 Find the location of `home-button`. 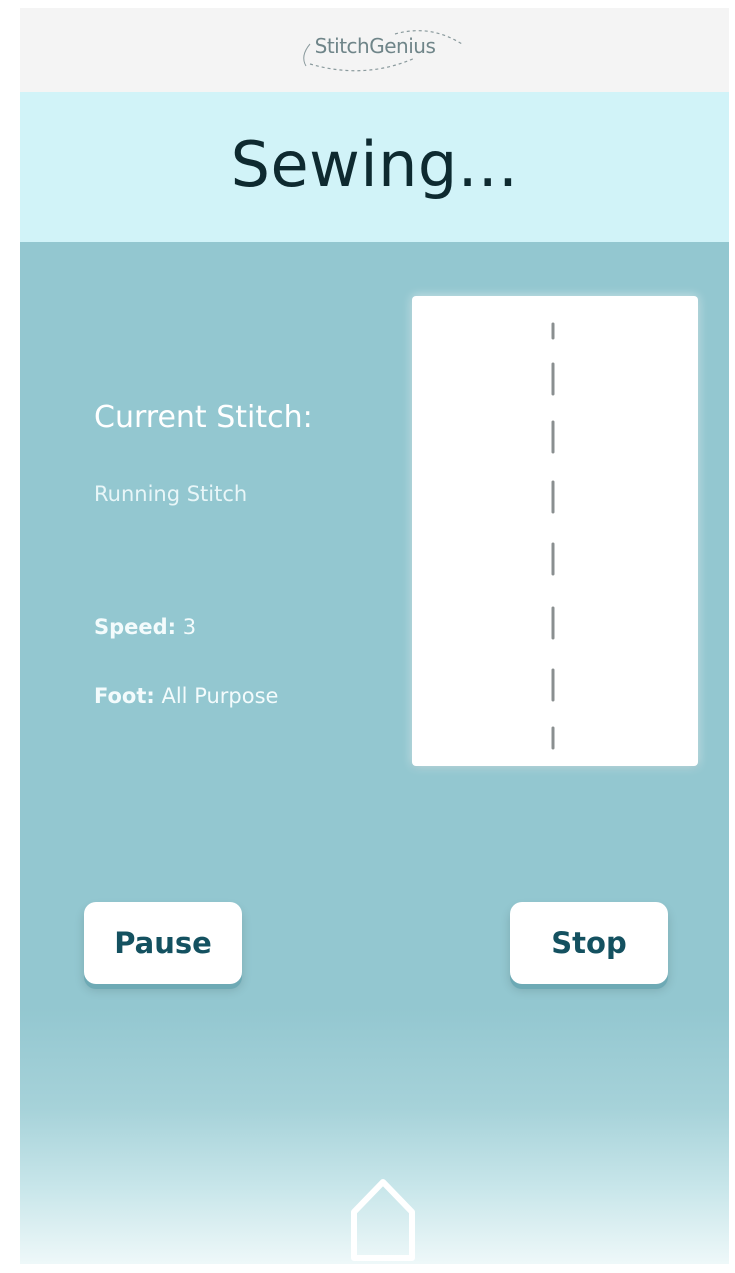

home-button is located at coordinates (383, 1219).